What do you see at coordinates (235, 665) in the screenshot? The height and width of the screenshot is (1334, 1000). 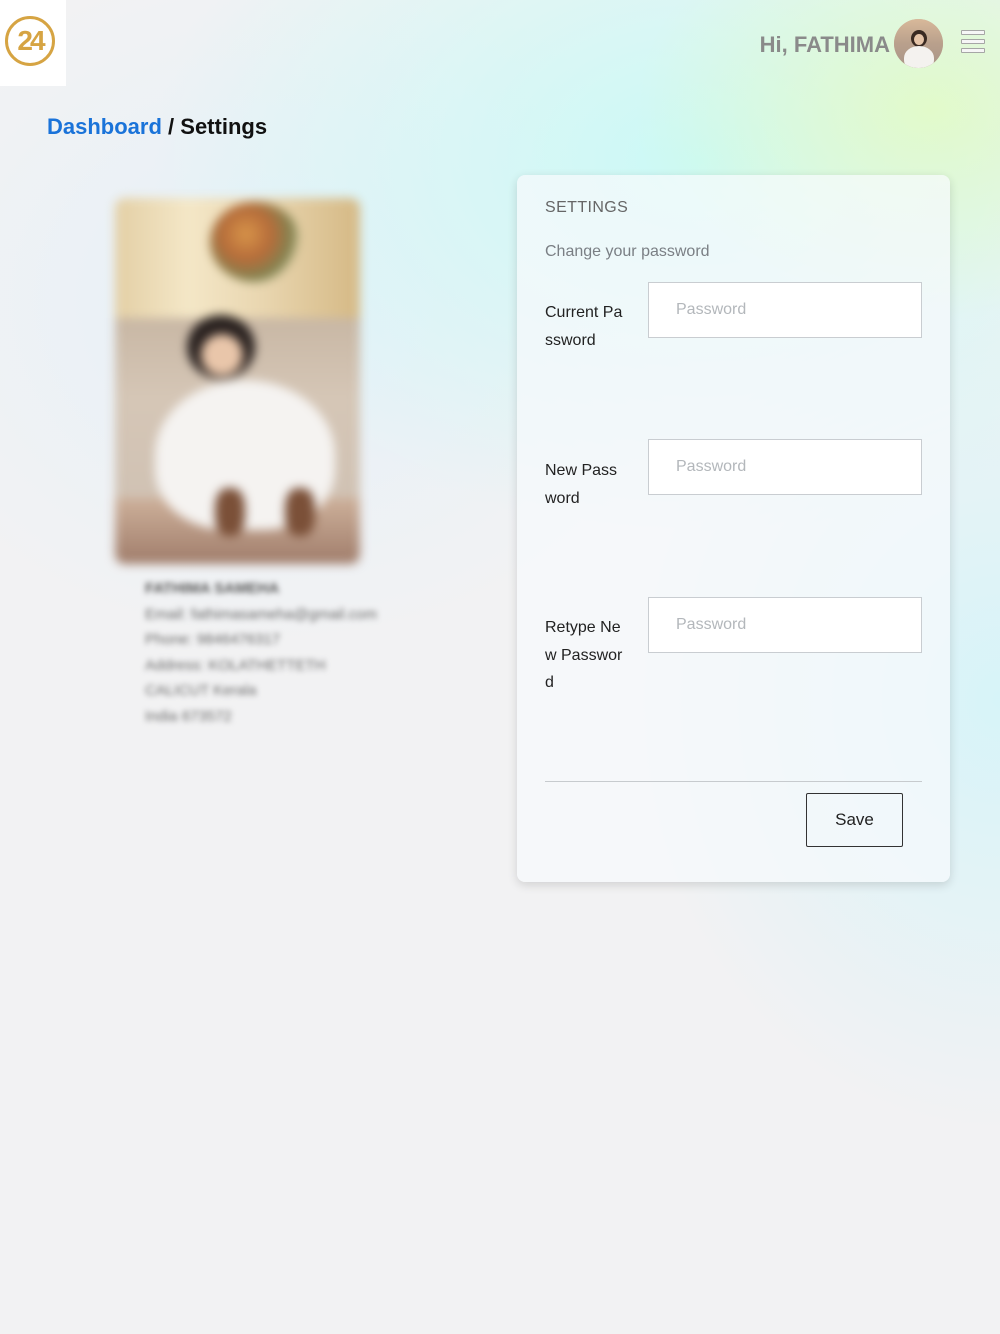 I see `profile-address: Address: KOLATHETTETH` at bounding box center [235, 665].